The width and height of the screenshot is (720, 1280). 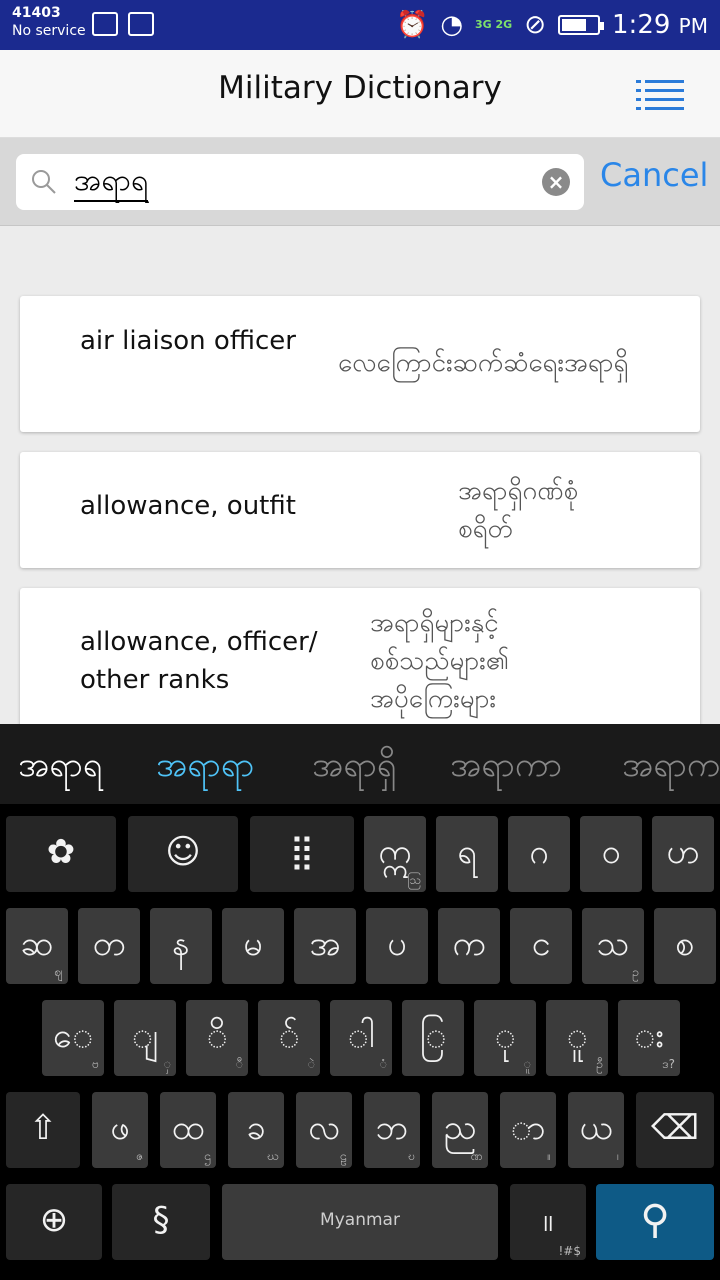 I want to click on emoji-icon: ☺, so click(x=183, y=852).